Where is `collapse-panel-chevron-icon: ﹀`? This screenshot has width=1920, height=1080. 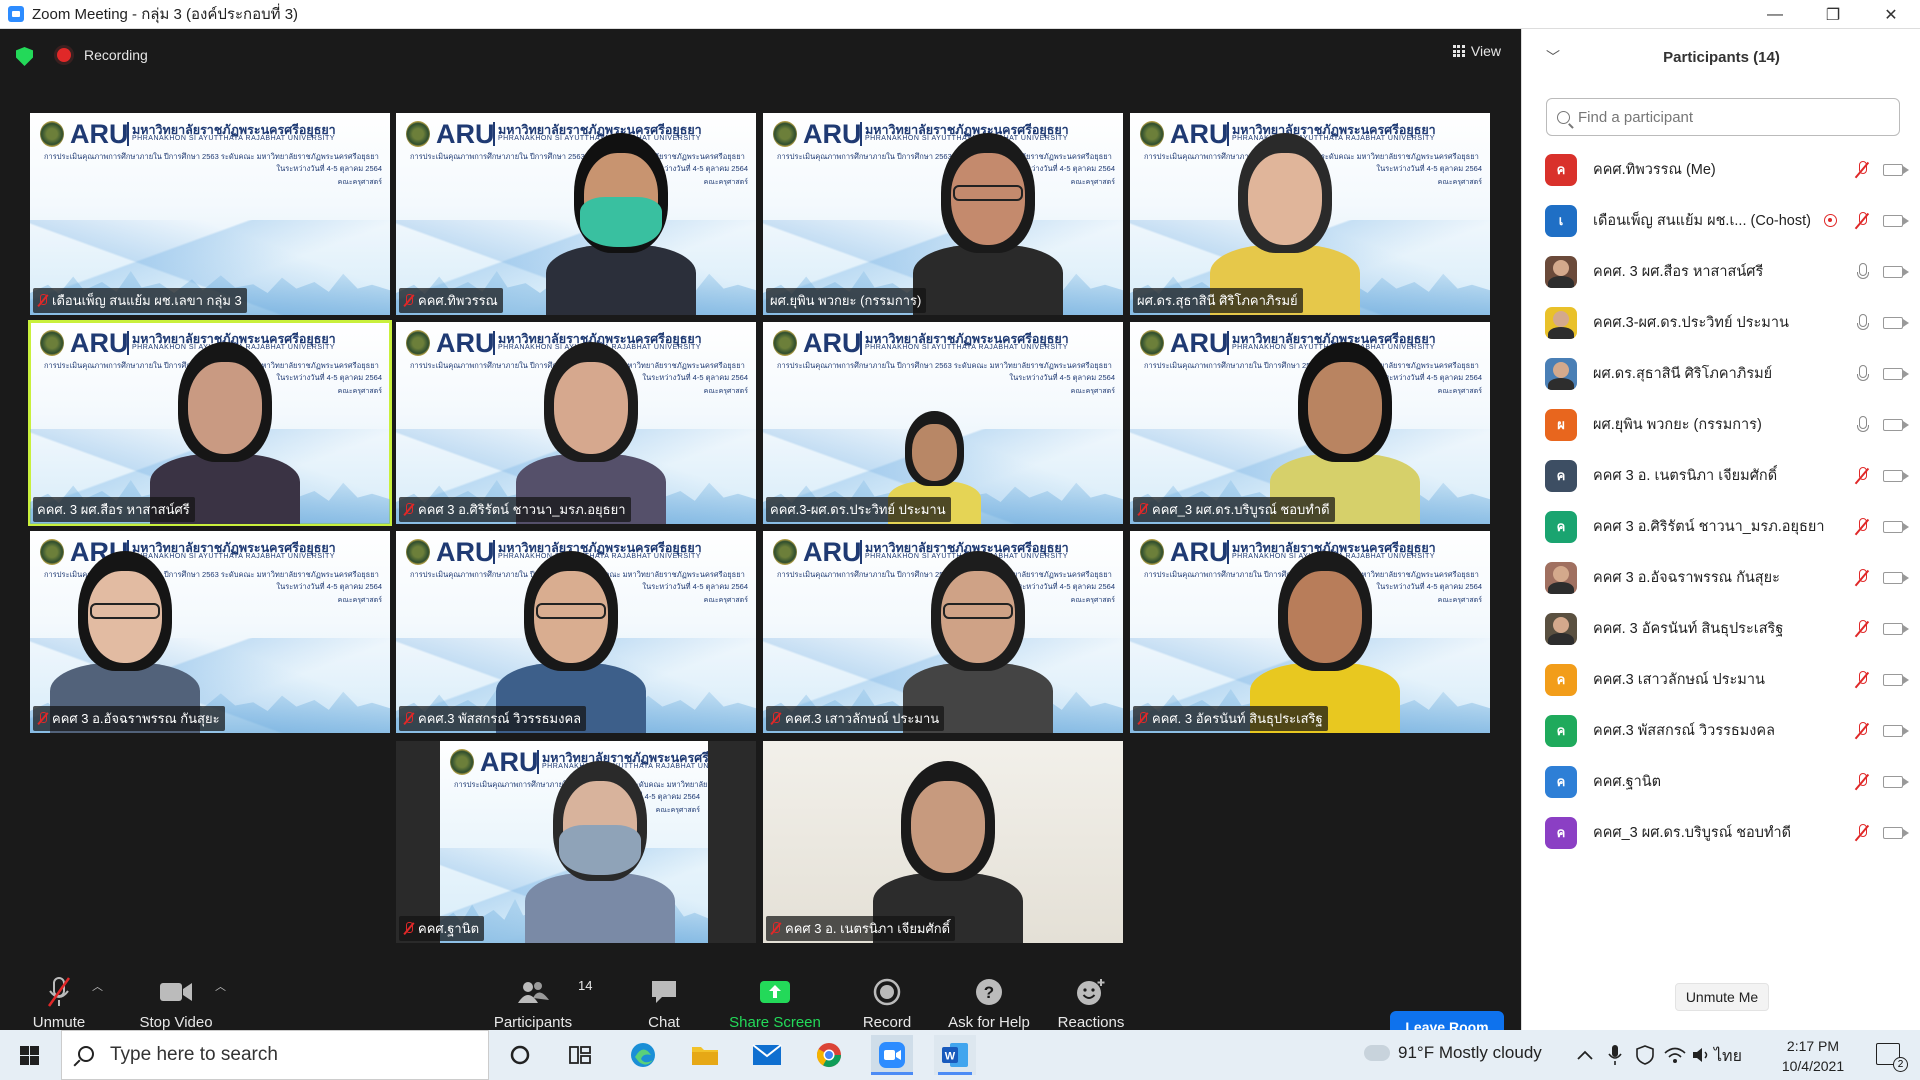 collapse-panel-chevron-icon: ﹀ is located at coordinates (1553, 57).